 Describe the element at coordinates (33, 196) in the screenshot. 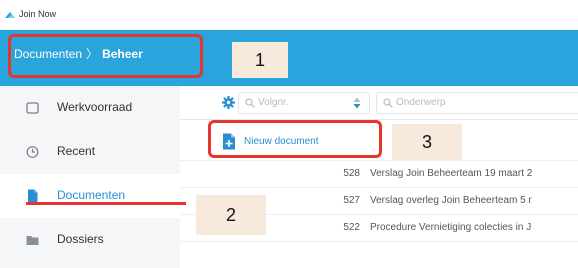

I see `document-icon` at that location.